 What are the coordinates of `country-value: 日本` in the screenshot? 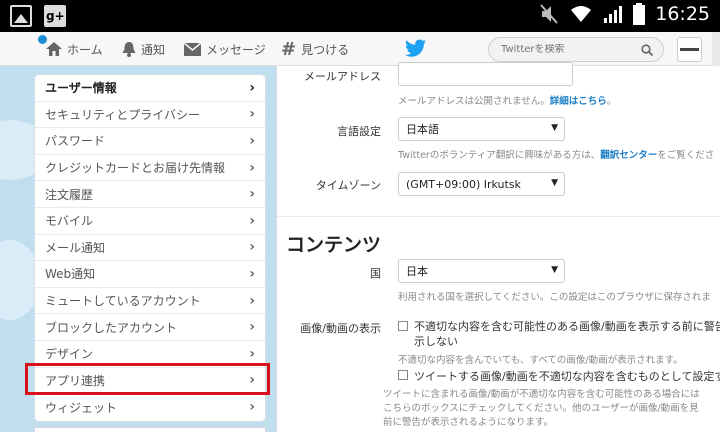 It's located at (417, 271).